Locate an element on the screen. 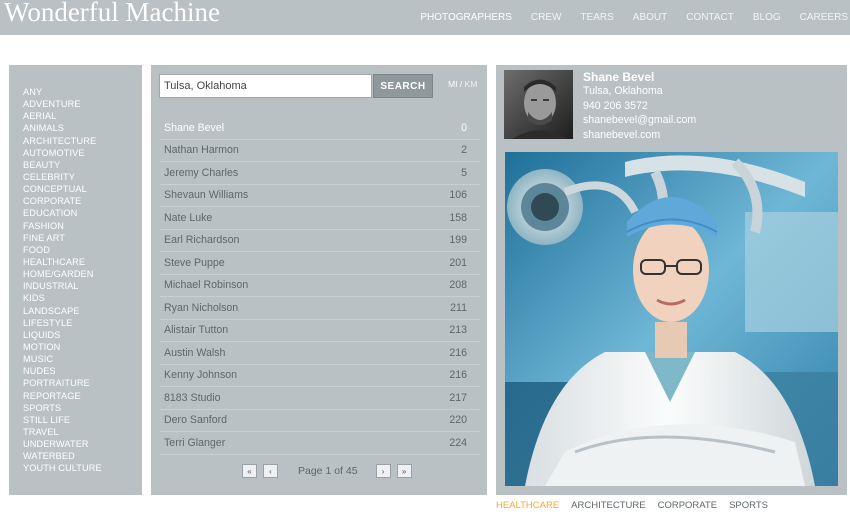 The height and width of the screenshot is (524, 850). category-item: STILL LIFE is located at coordinates (62, 420).